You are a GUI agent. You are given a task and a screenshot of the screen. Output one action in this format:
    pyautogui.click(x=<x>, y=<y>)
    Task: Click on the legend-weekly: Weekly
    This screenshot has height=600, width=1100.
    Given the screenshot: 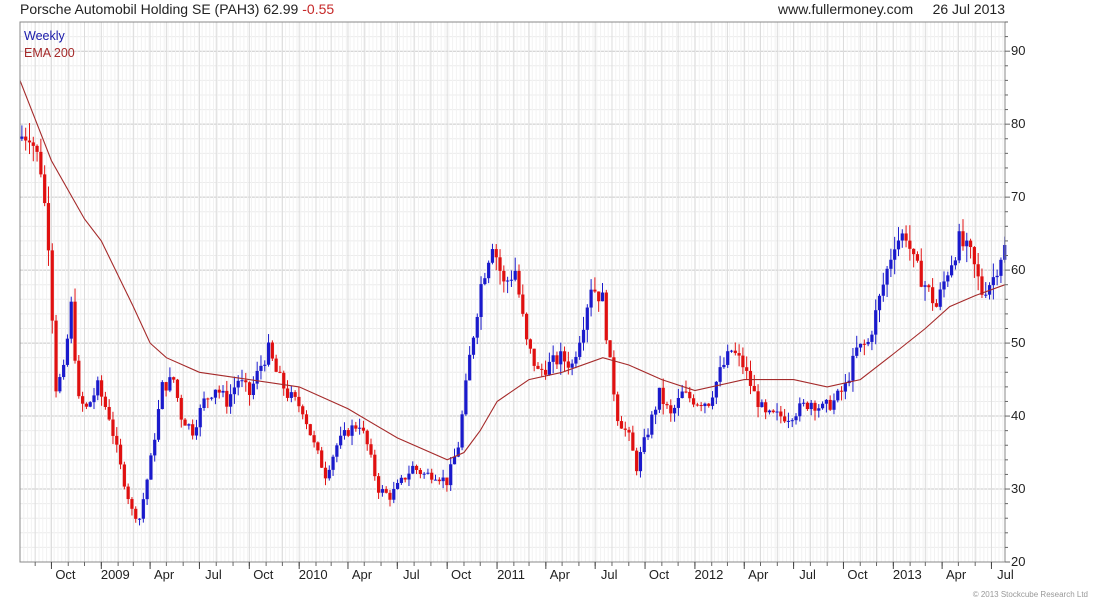 What is the action you would take?
    pyautogui.click(x=44, y=36)
    